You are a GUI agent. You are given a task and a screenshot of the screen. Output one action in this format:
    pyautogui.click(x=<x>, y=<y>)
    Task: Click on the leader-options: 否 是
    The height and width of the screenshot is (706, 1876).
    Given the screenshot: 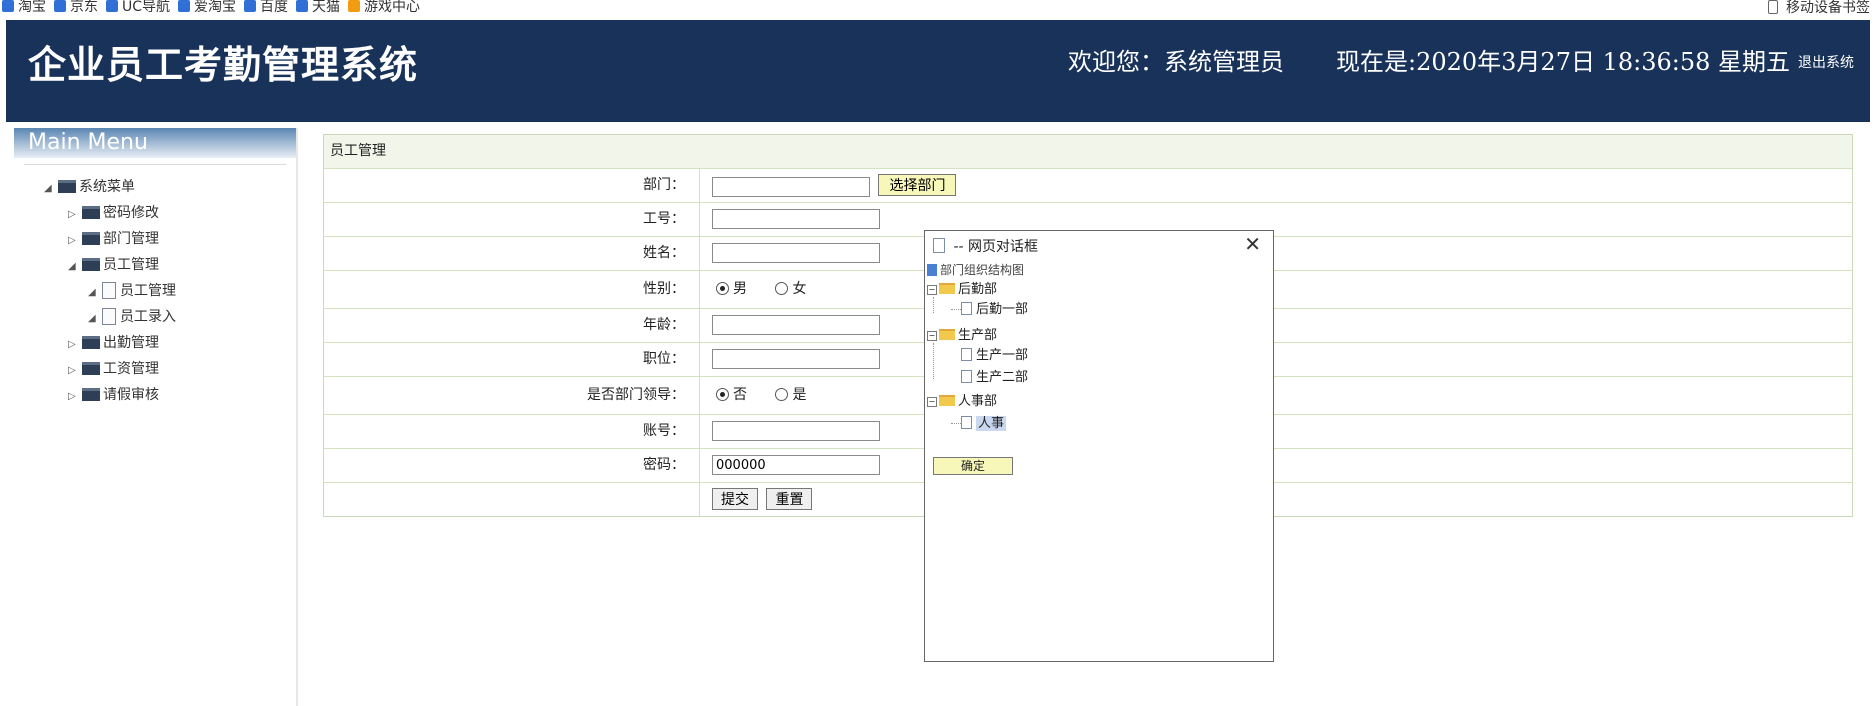 What is the action you would take?
    pyautogui.click(x=761, y=395)
    